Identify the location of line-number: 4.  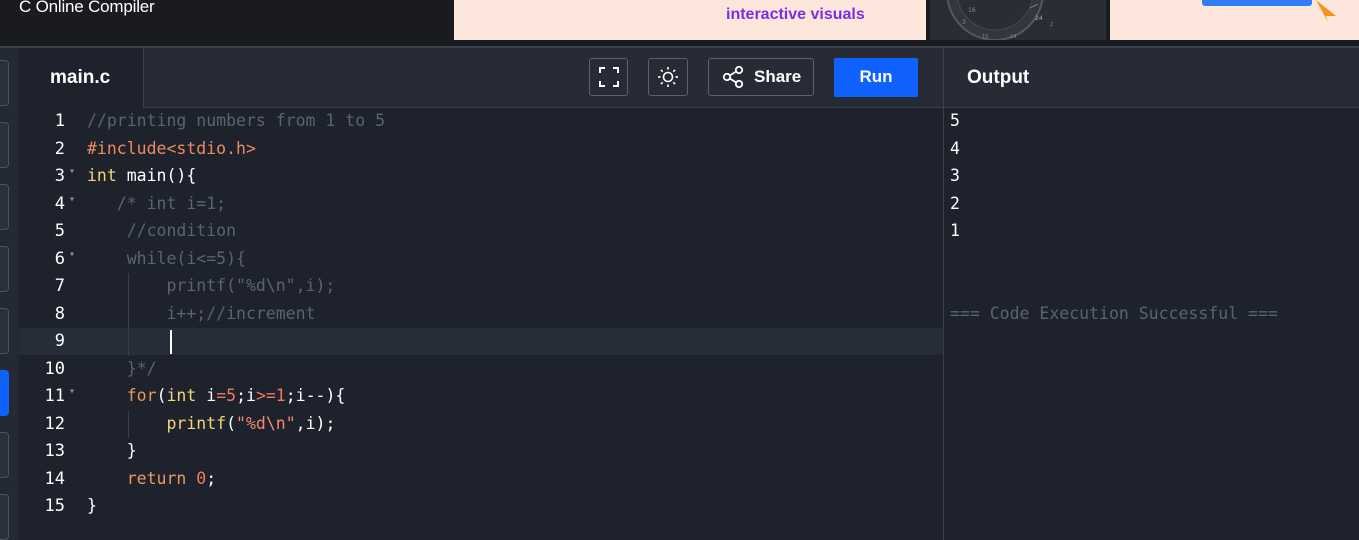
(59, 203).